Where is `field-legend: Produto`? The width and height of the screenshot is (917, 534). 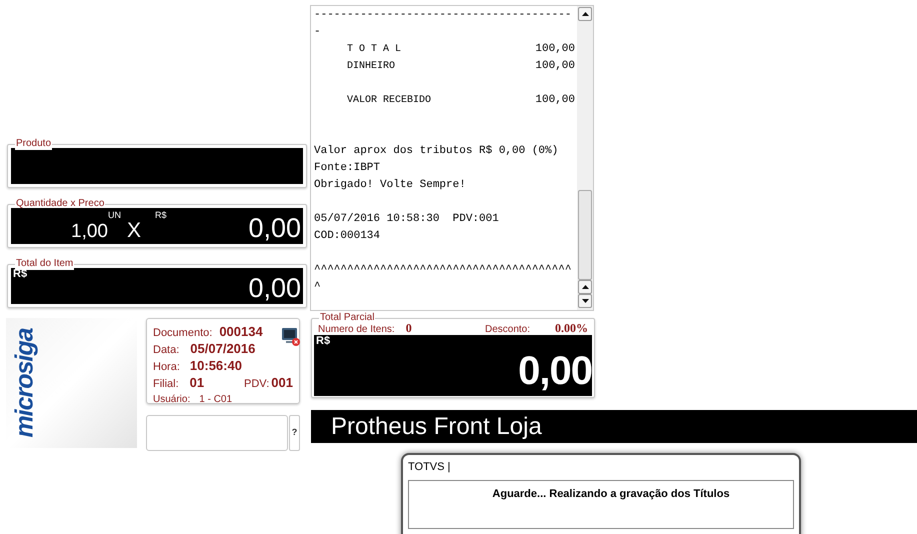
field-legend: Produto is located at coordinates (33, 144).